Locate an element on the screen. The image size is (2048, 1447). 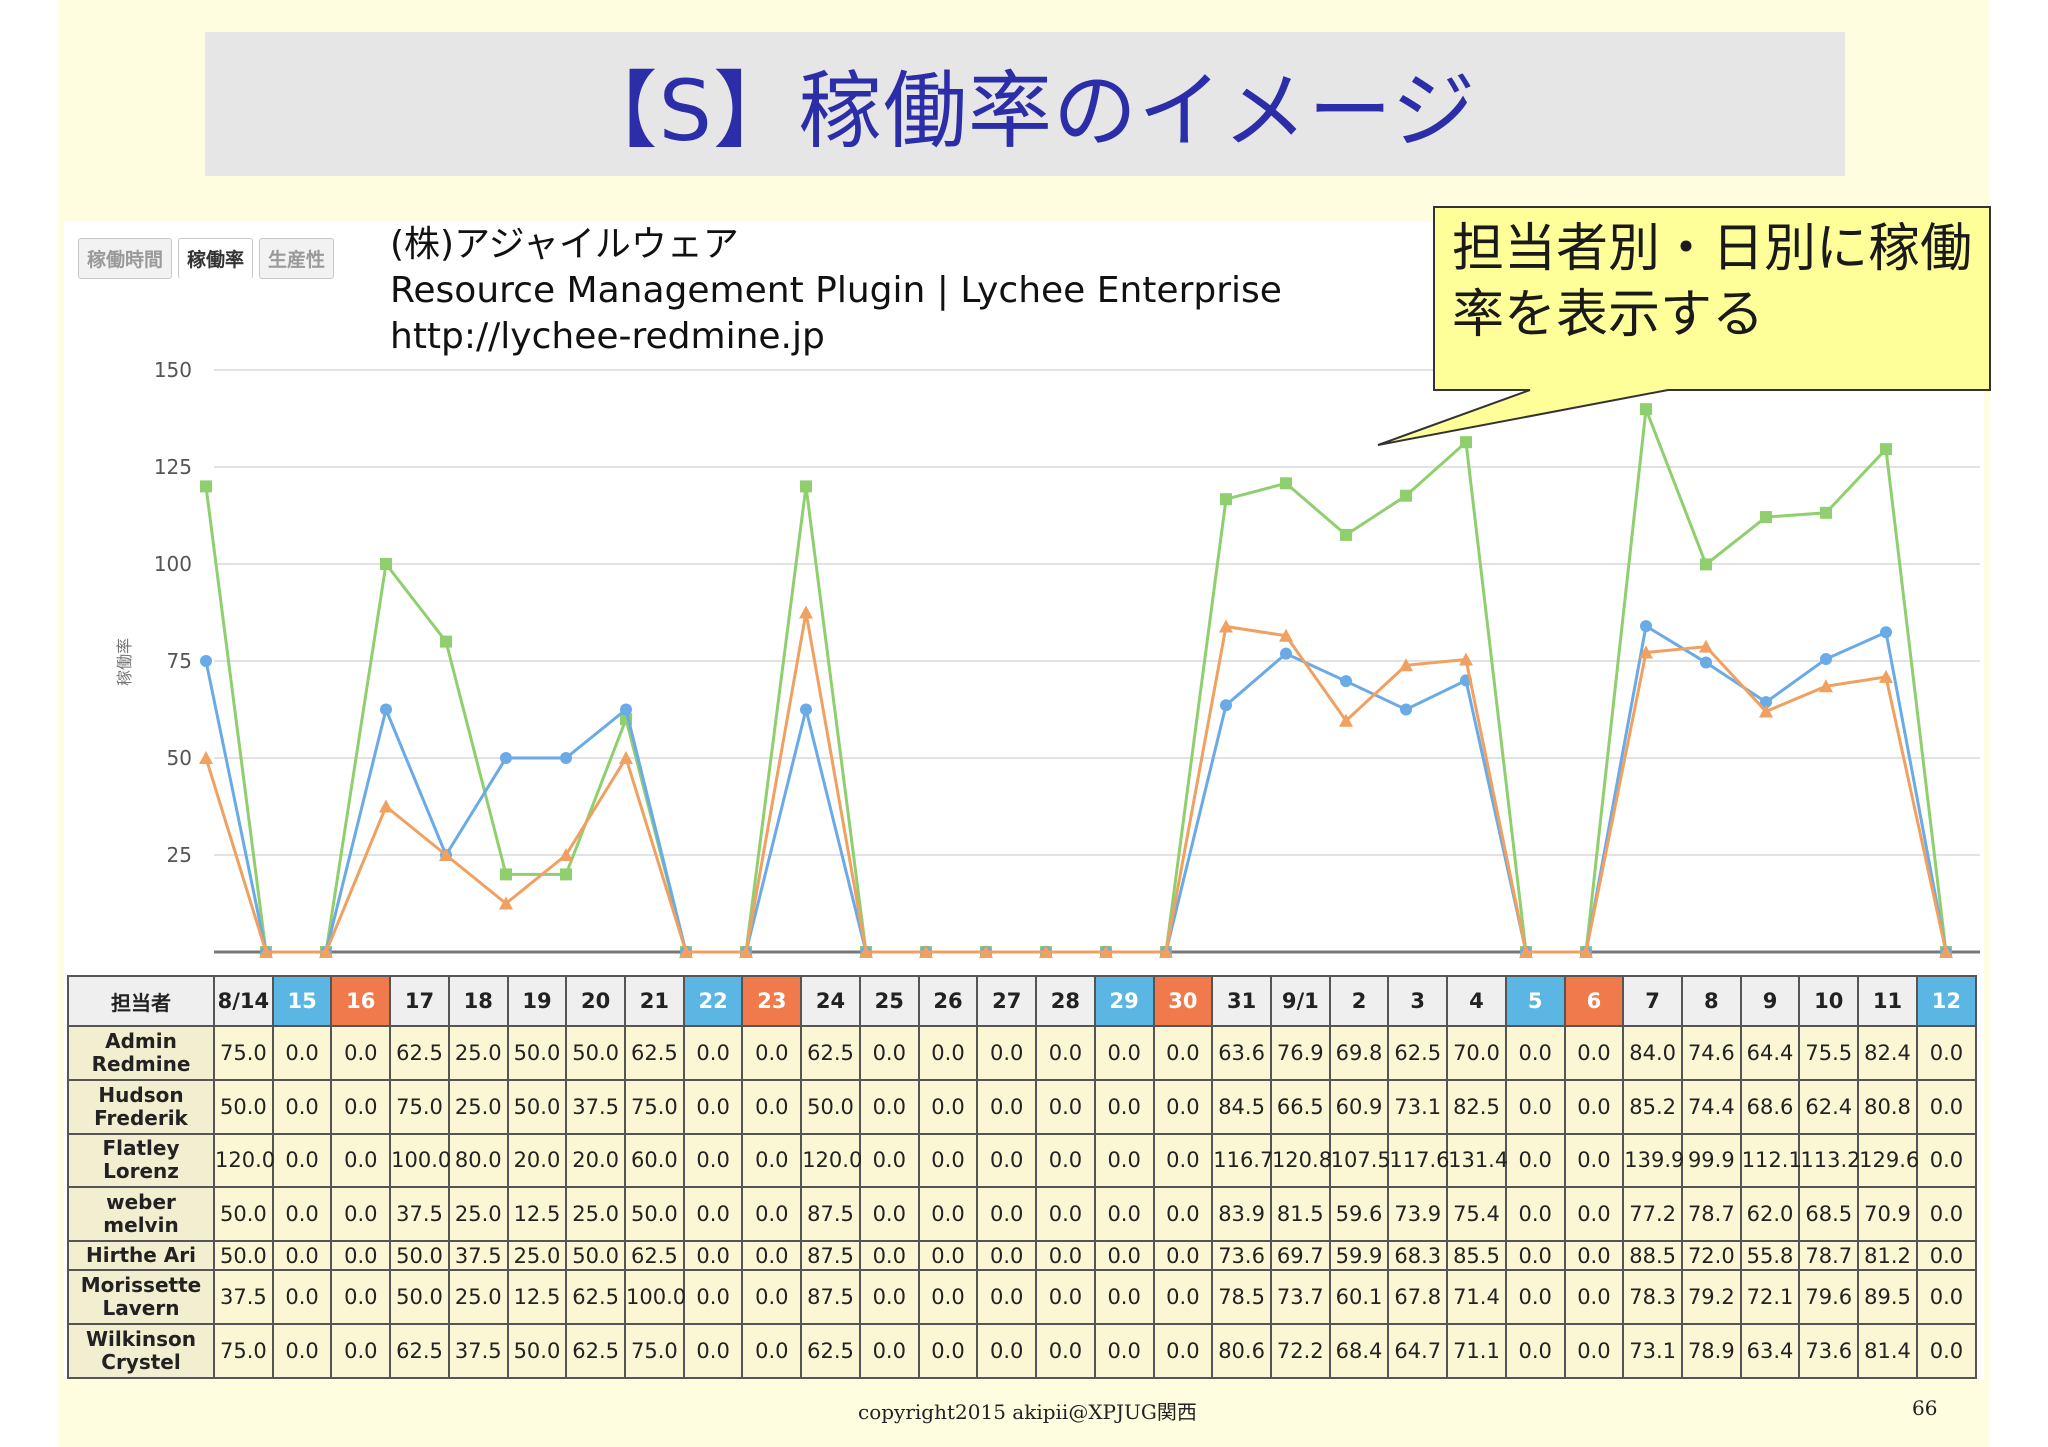
assignee-name-cell: Morissette Lavern is located at coordinates (141, 1297).